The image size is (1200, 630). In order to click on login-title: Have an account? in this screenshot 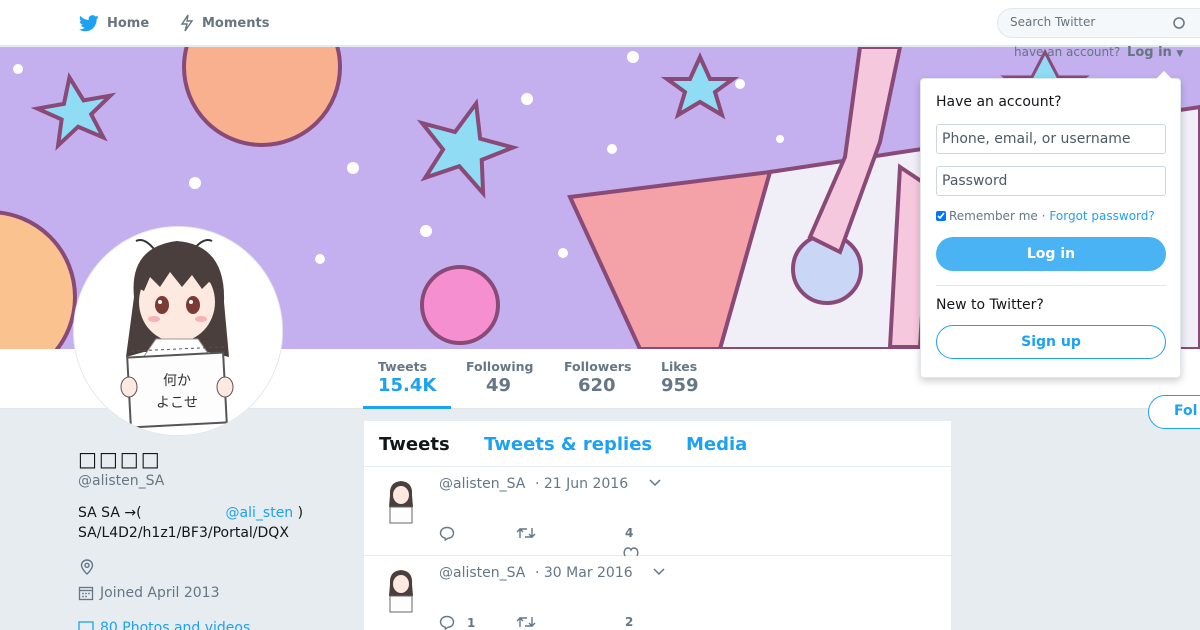, I will do `click(999, 102)`.